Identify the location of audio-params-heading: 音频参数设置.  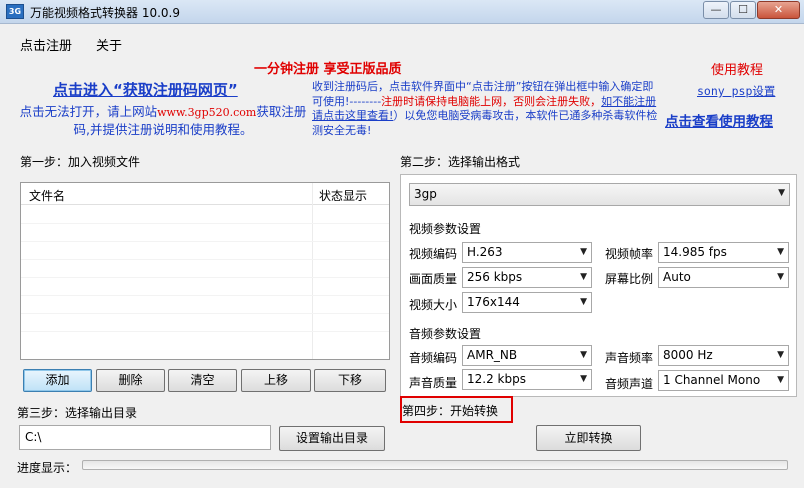
(445, 334).